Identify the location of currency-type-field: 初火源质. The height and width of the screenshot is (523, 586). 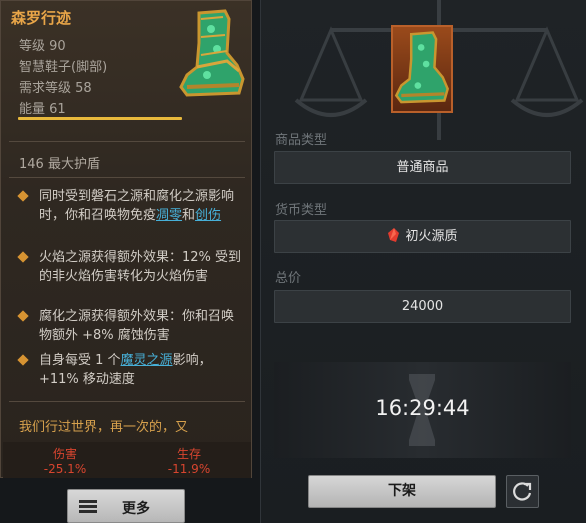
(422, 236).